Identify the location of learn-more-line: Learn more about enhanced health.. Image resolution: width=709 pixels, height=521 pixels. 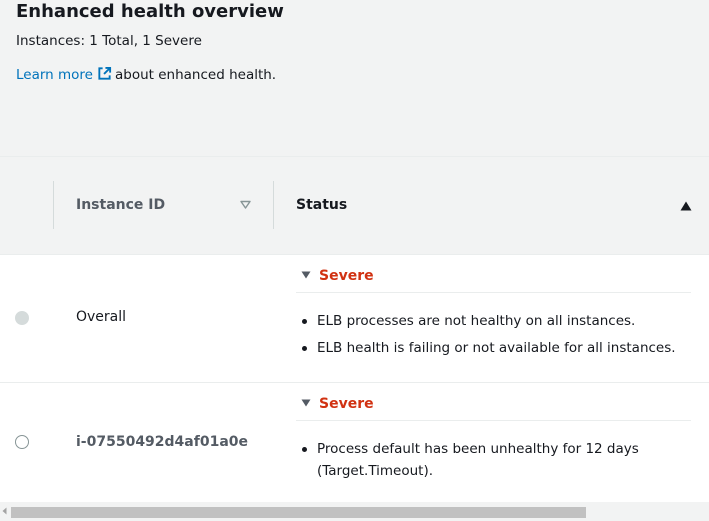
(146, 74).